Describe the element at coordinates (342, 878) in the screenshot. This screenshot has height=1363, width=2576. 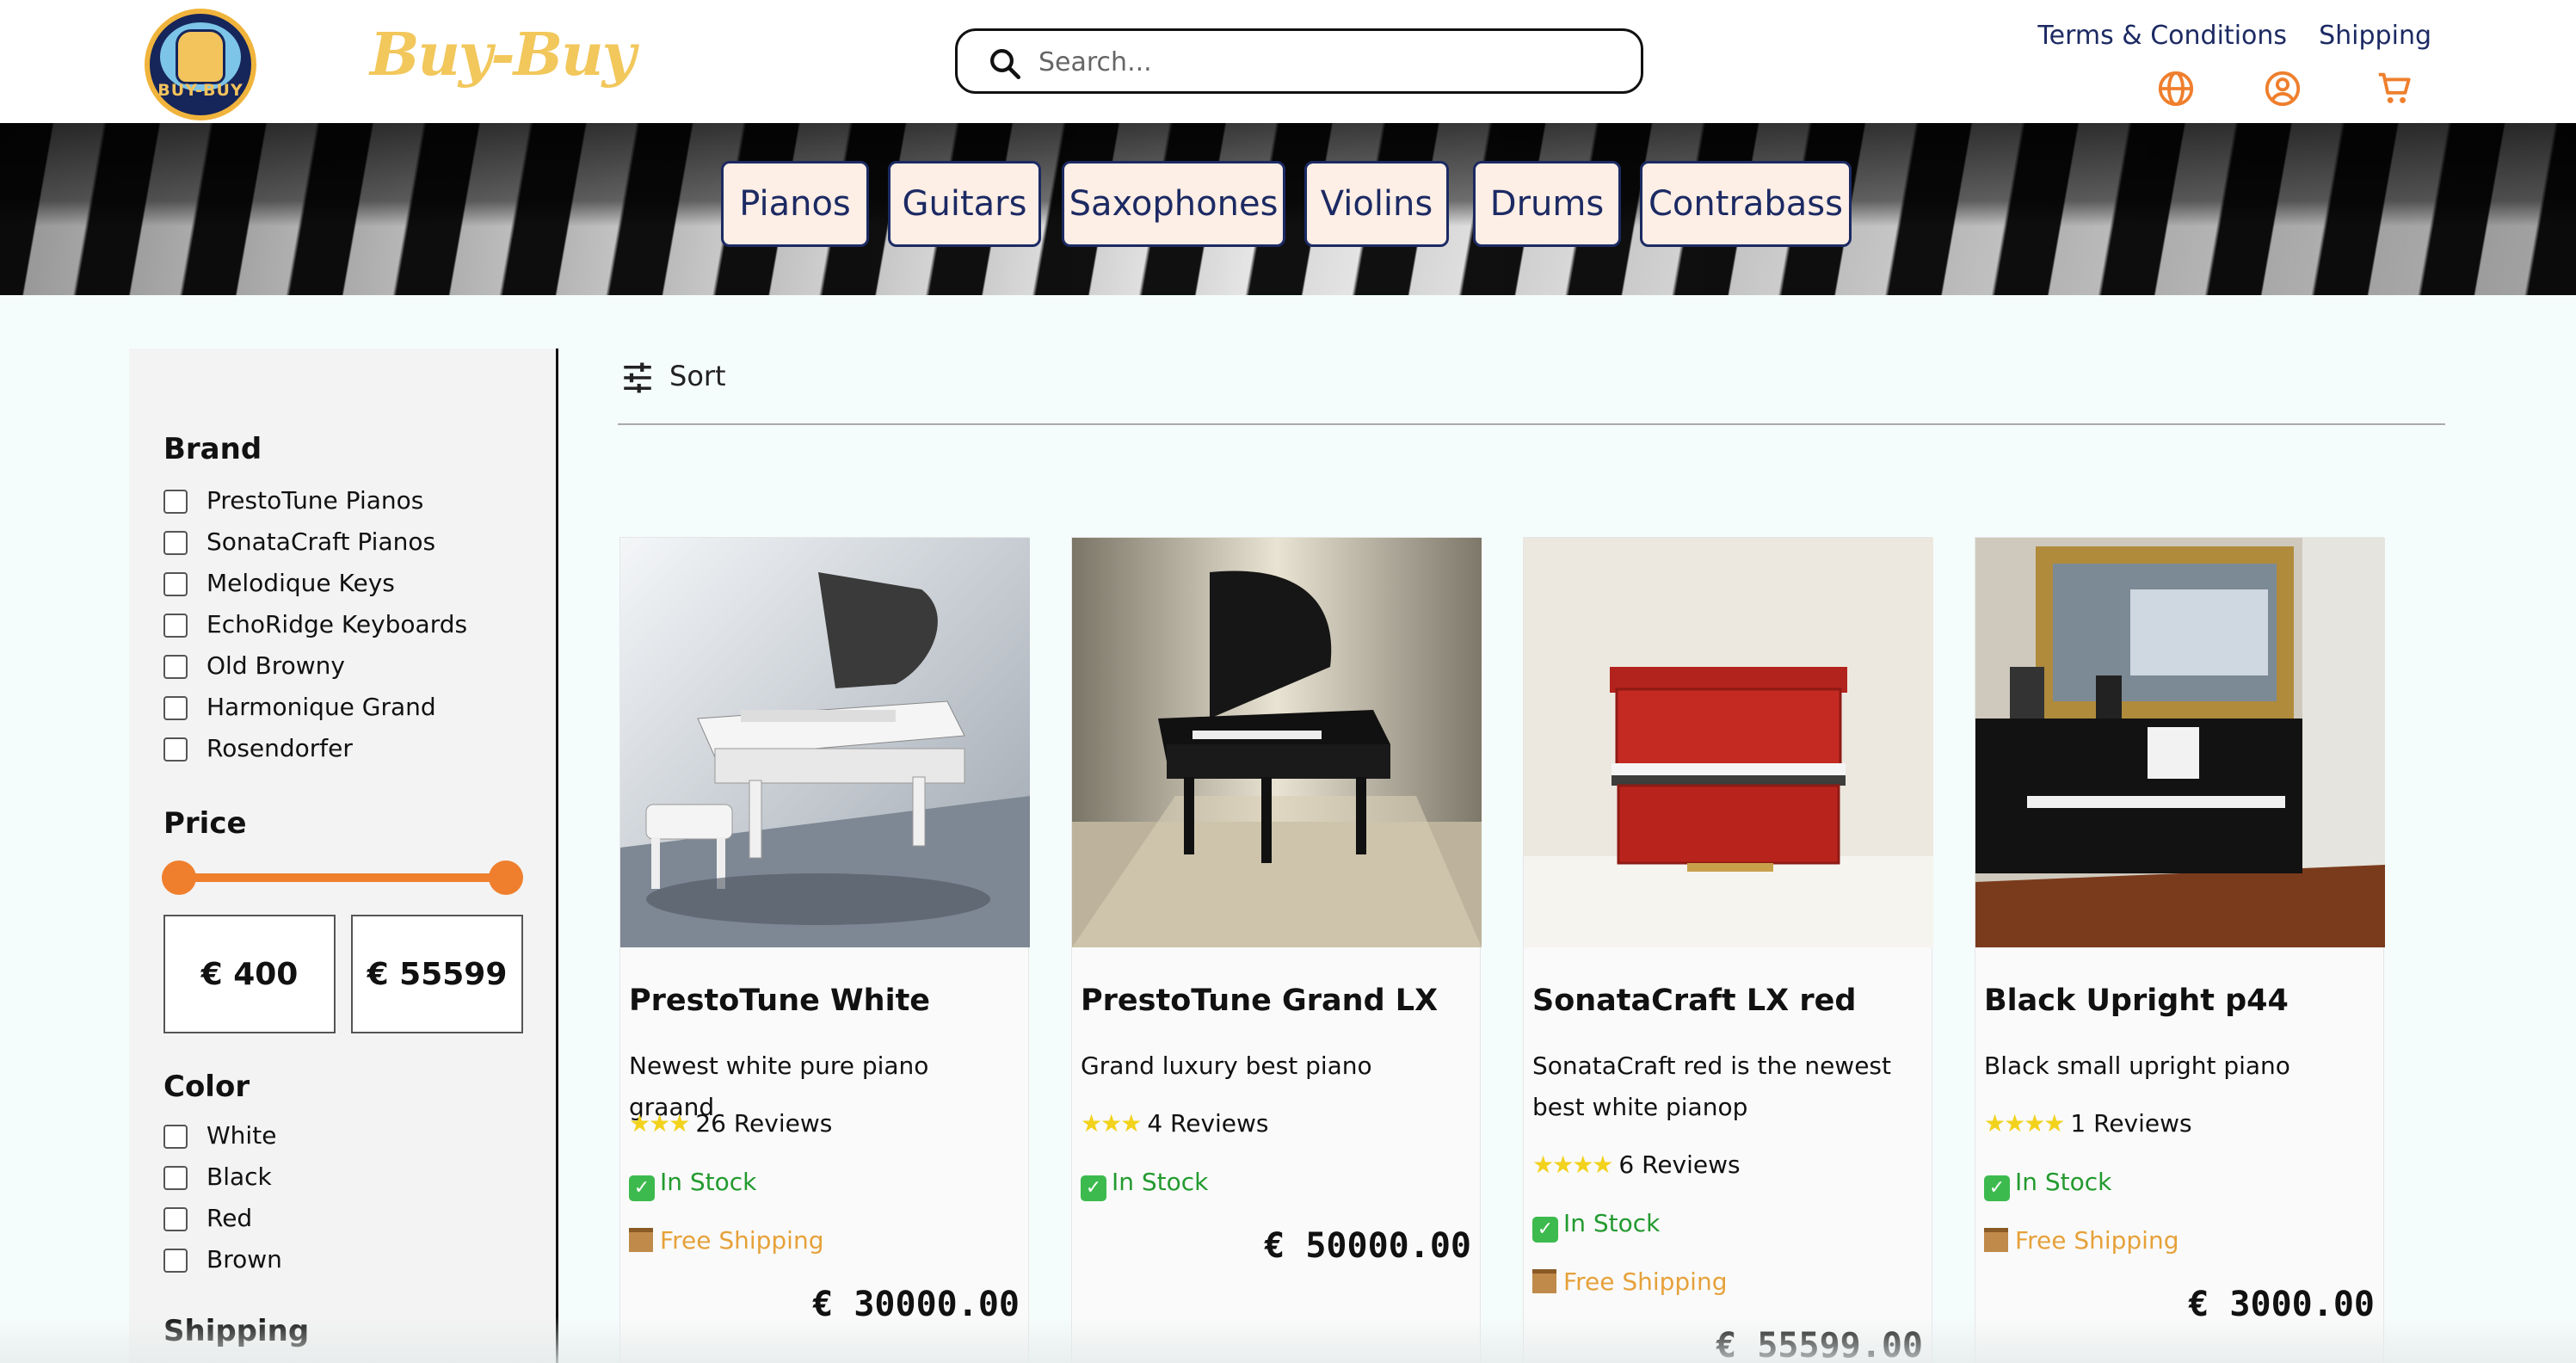
I see `price-range-track` at that location.